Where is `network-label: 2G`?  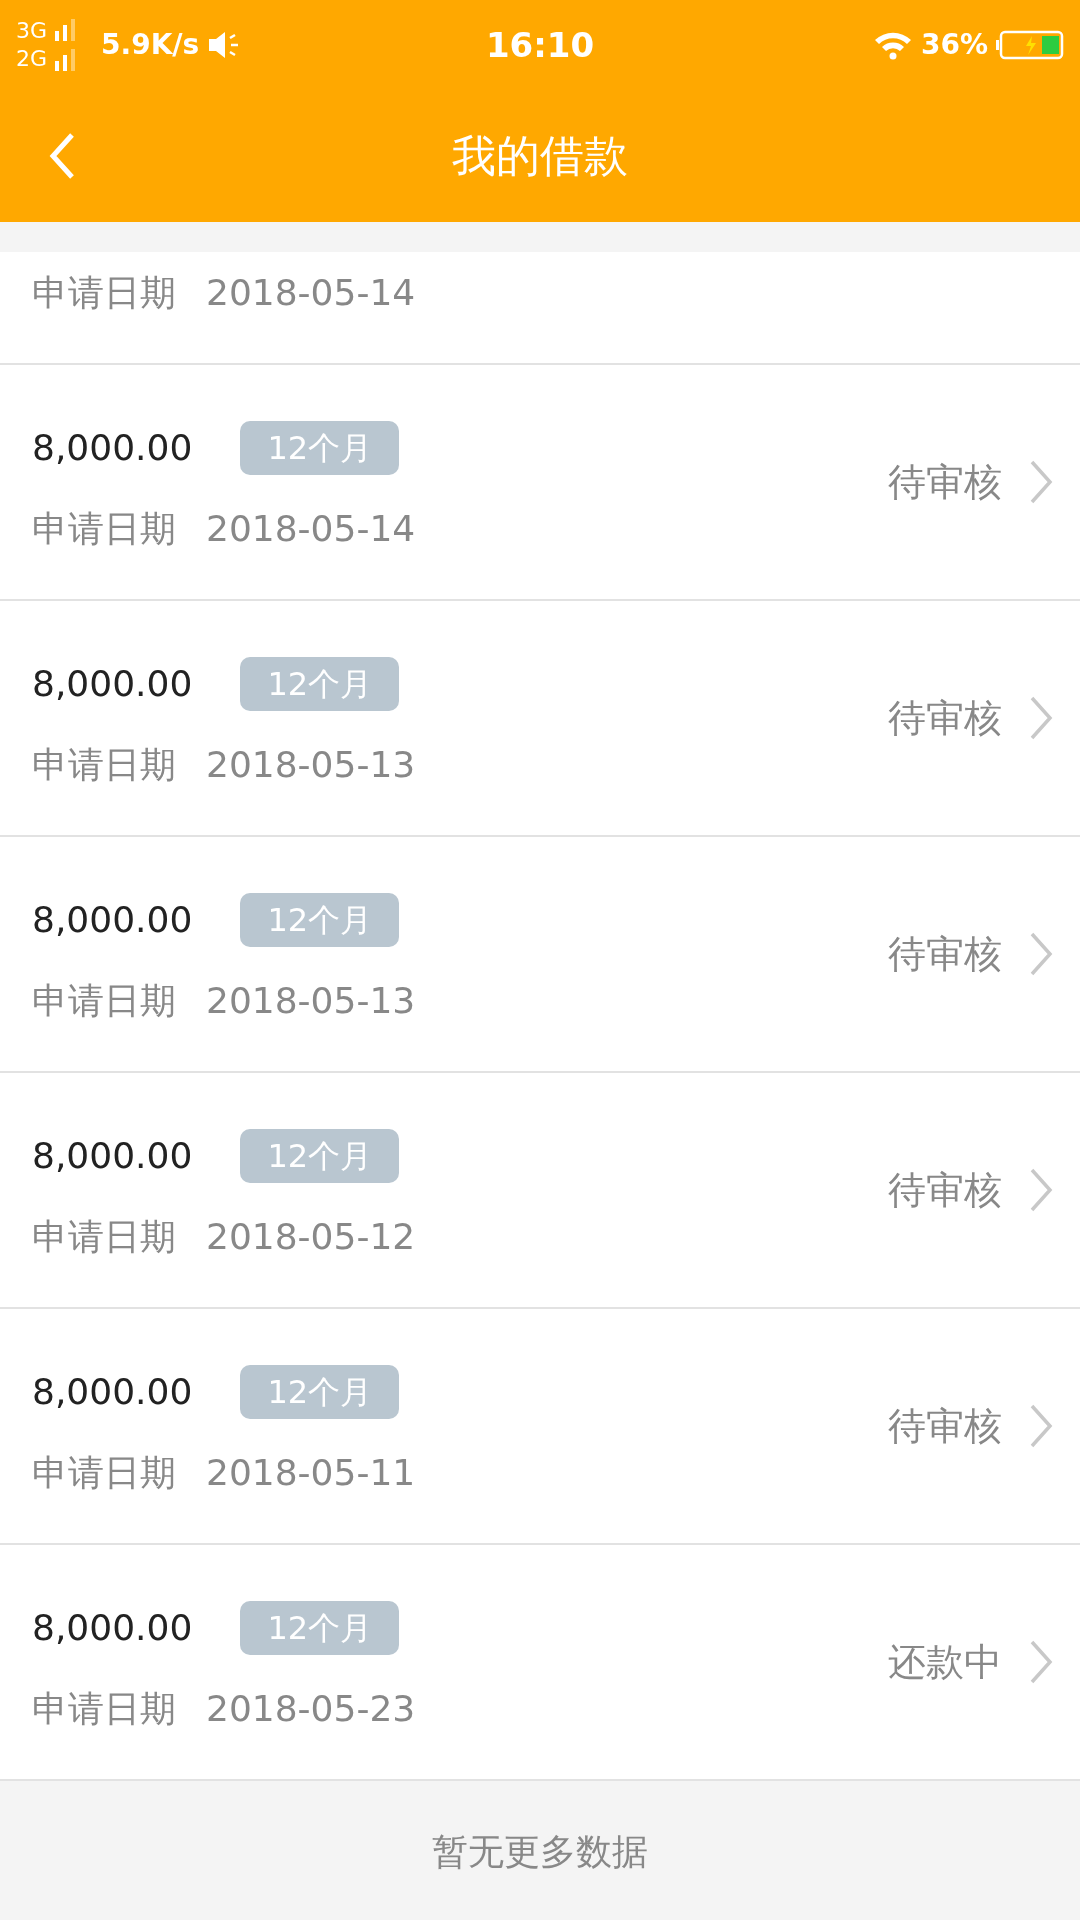
network-label: 2G is located at coordinates (32, 59).